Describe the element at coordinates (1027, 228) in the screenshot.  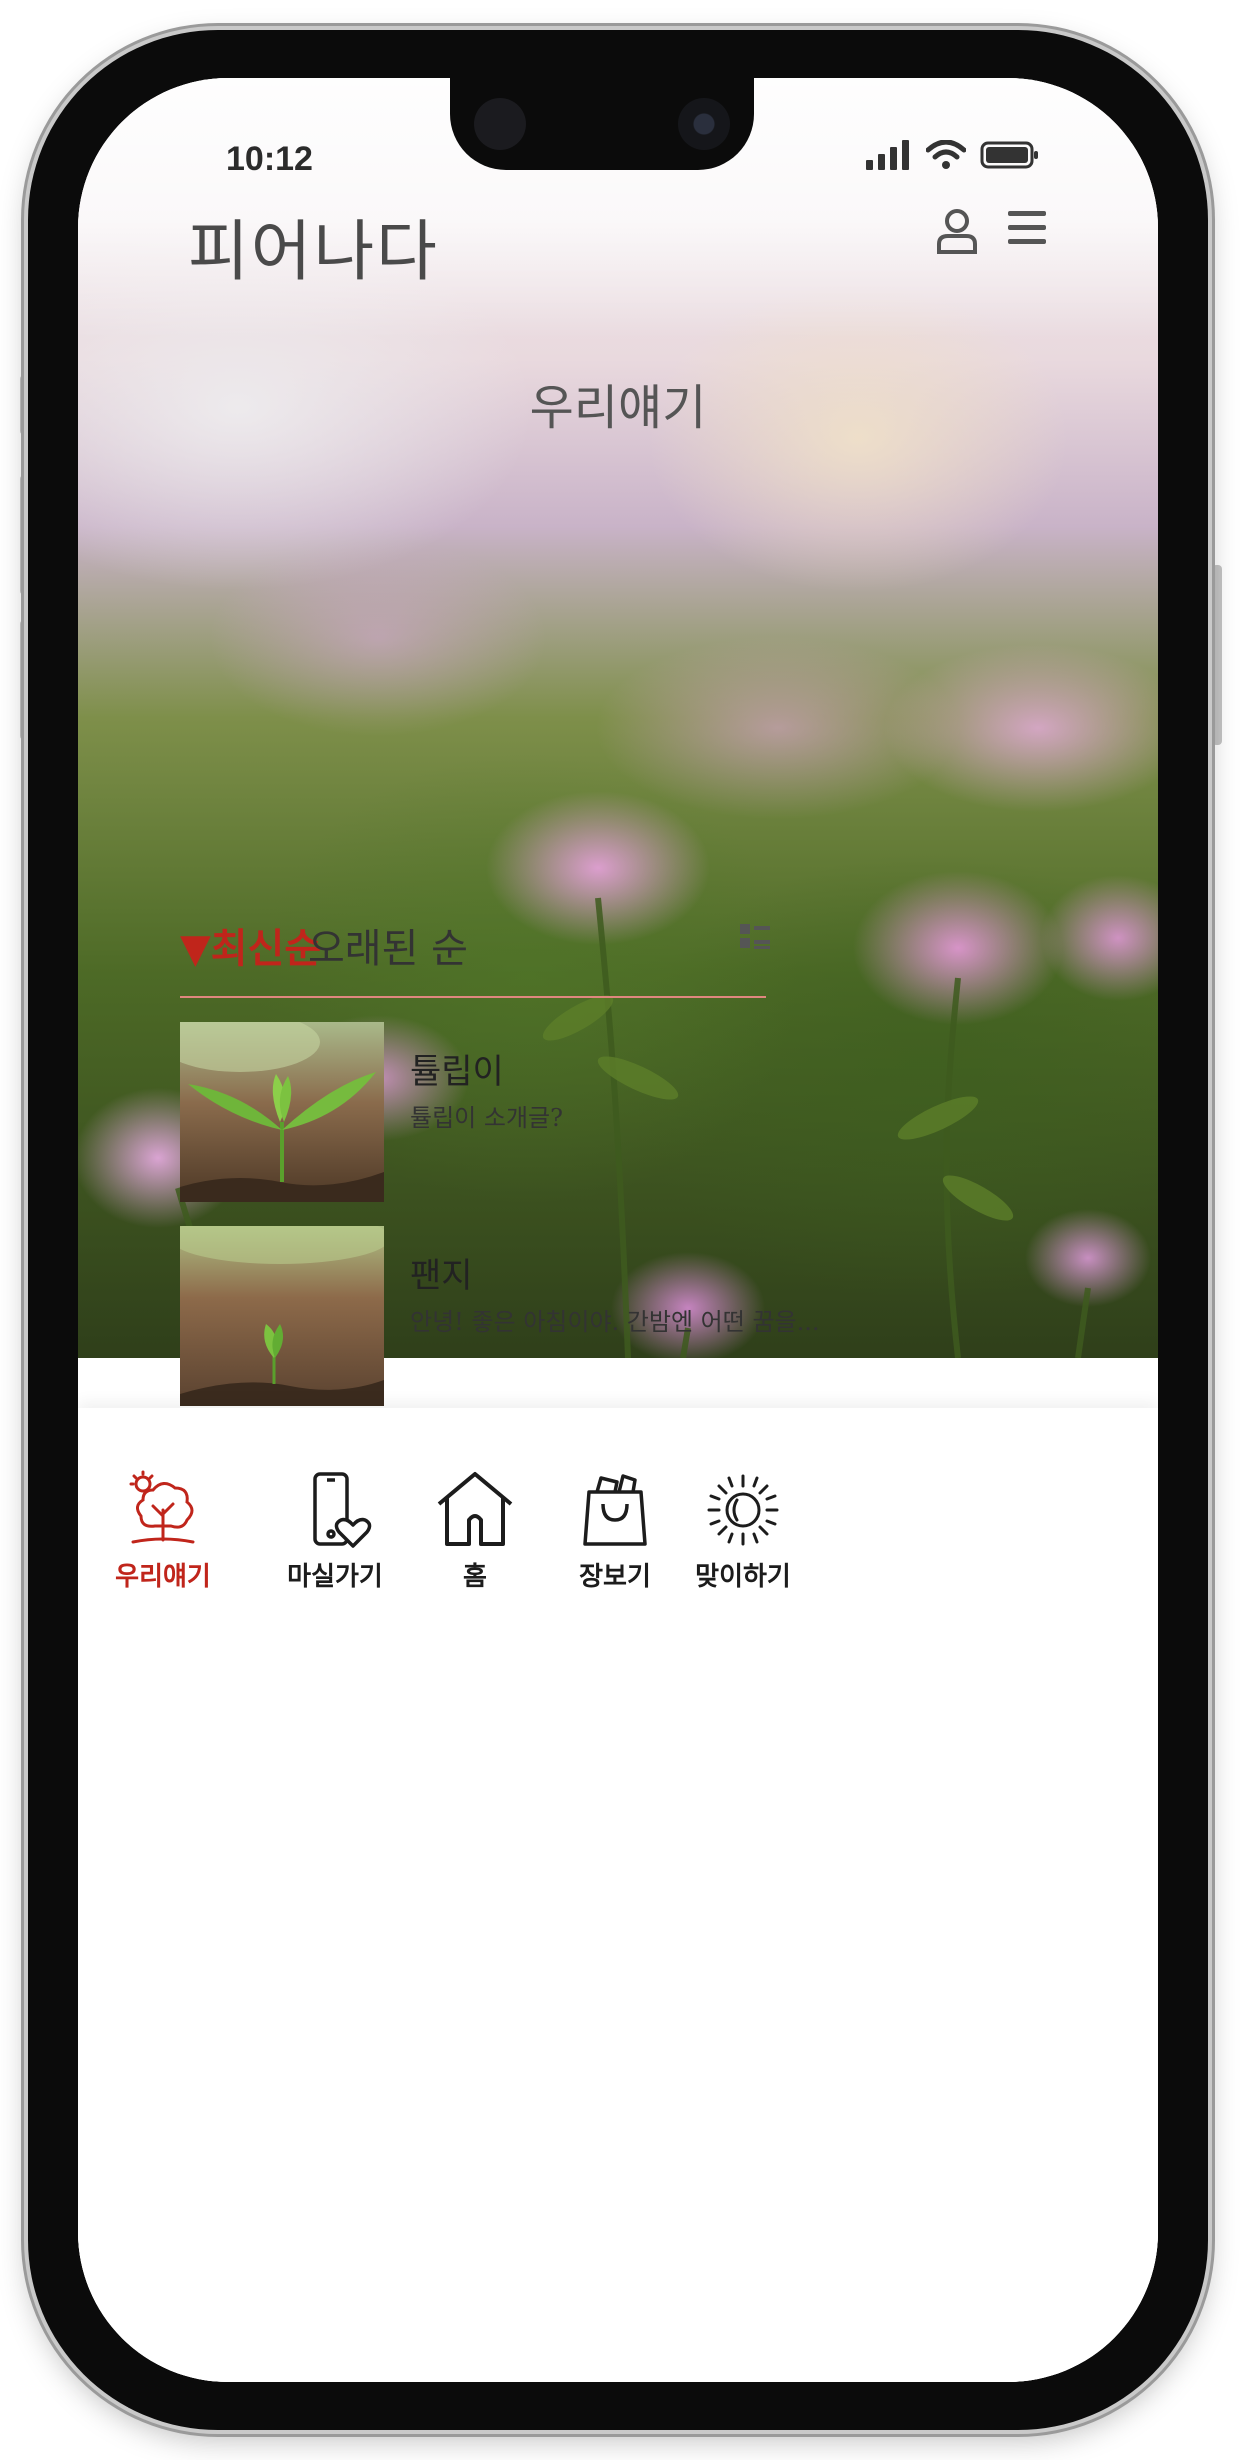
I see `menu-icon` at that location.